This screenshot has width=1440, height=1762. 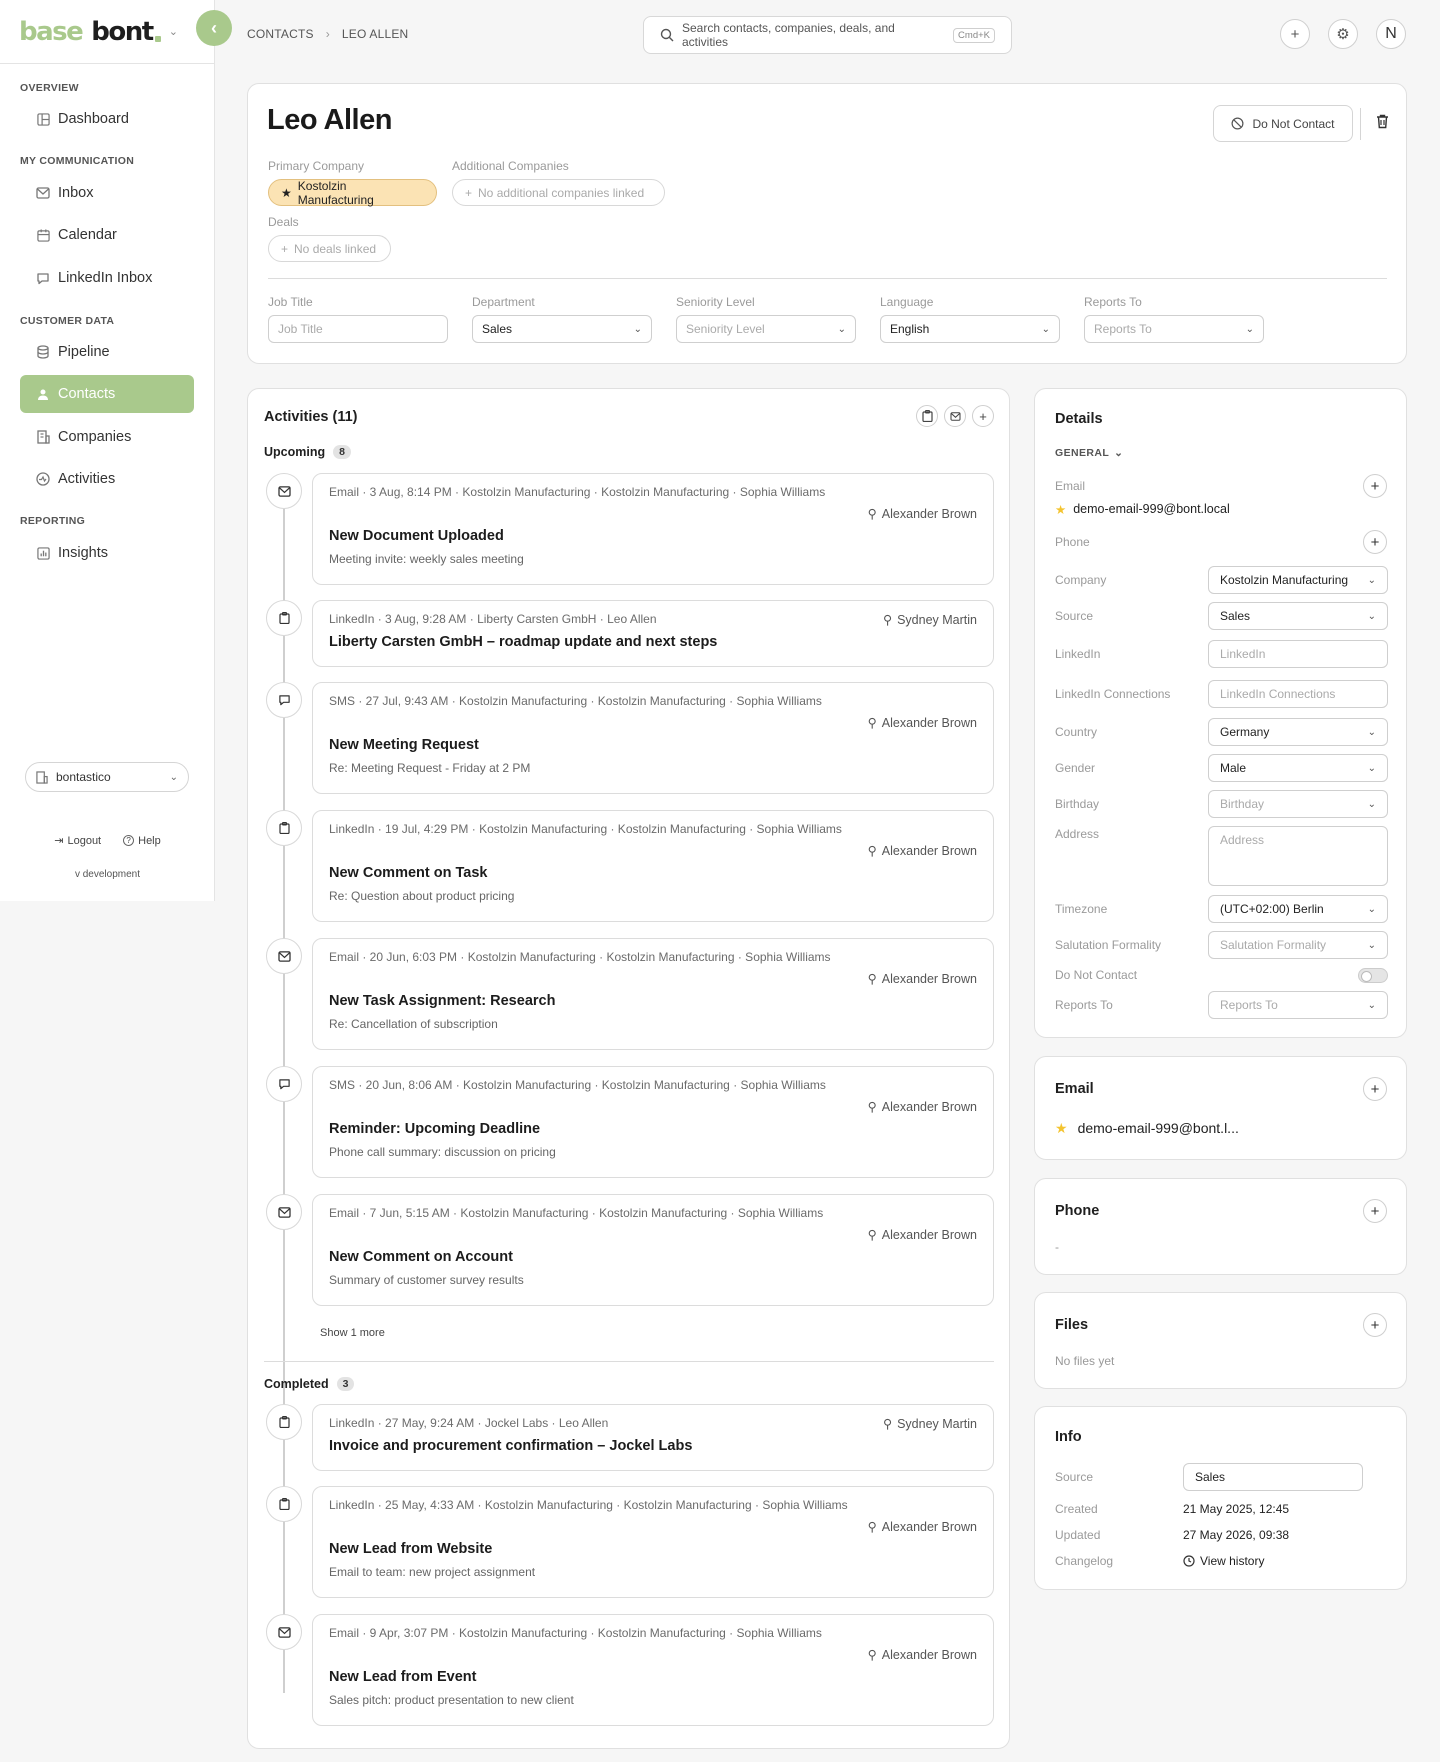 What do you see at coordinates (107, 777) in the screenshot?
I see `workspace-switcher: bontastico ⌄` at bounding box center [107, 777].